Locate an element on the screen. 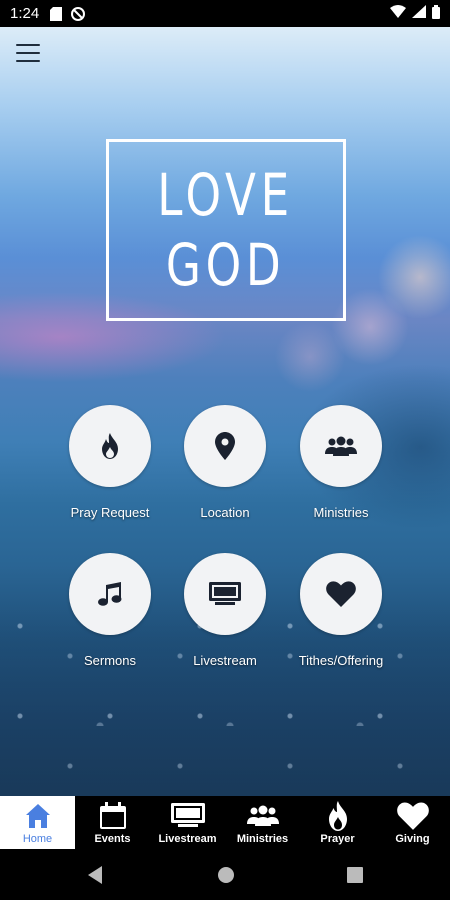  hamburger-menu-button is located at coordinates (28, 53).